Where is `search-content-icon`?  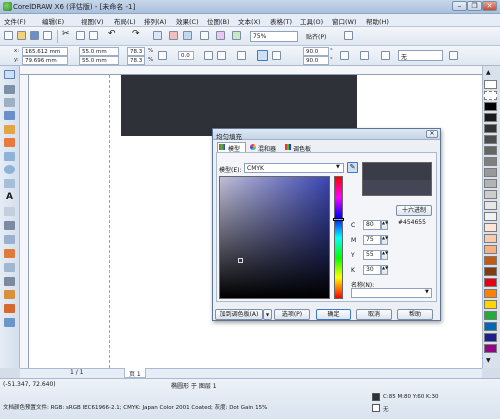
search-content-icon is located at coordinates (157, 35).